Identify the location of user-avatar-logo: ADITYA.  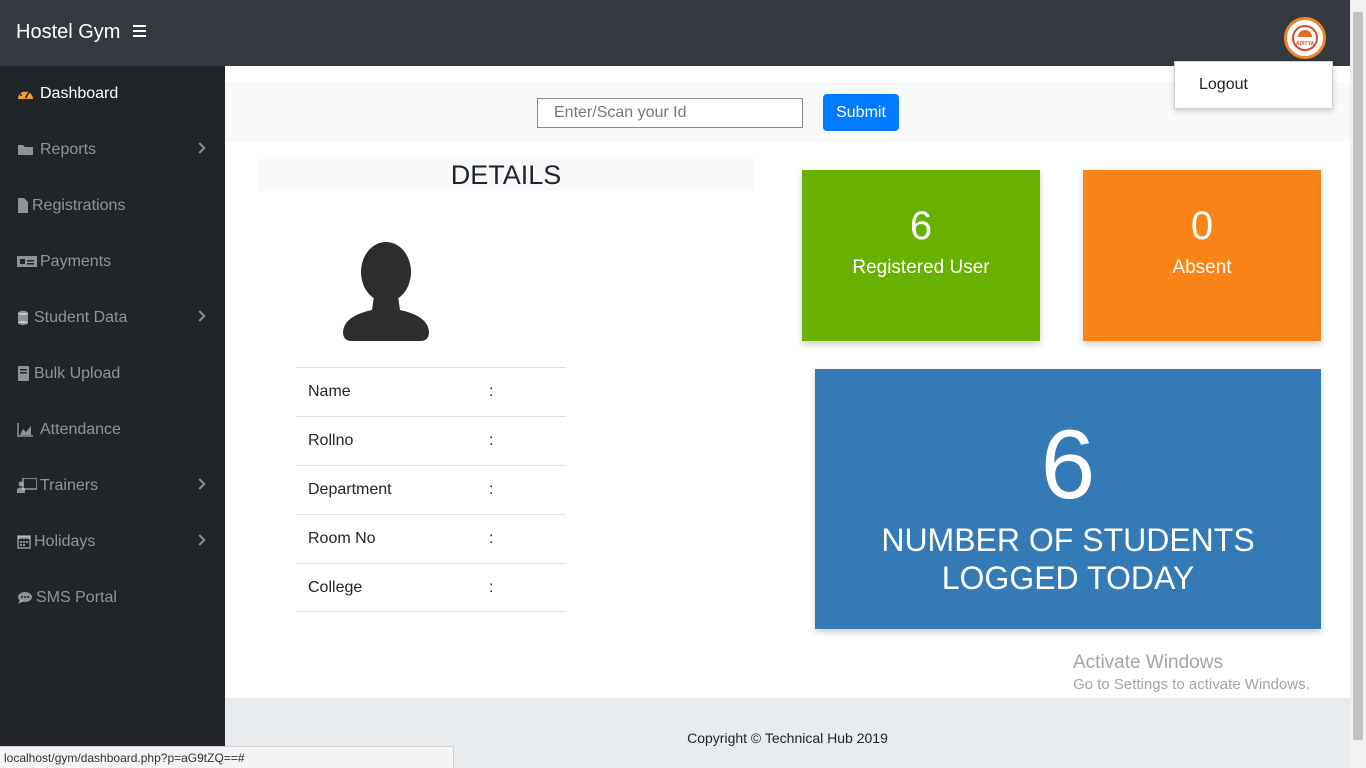
(1305, 38).